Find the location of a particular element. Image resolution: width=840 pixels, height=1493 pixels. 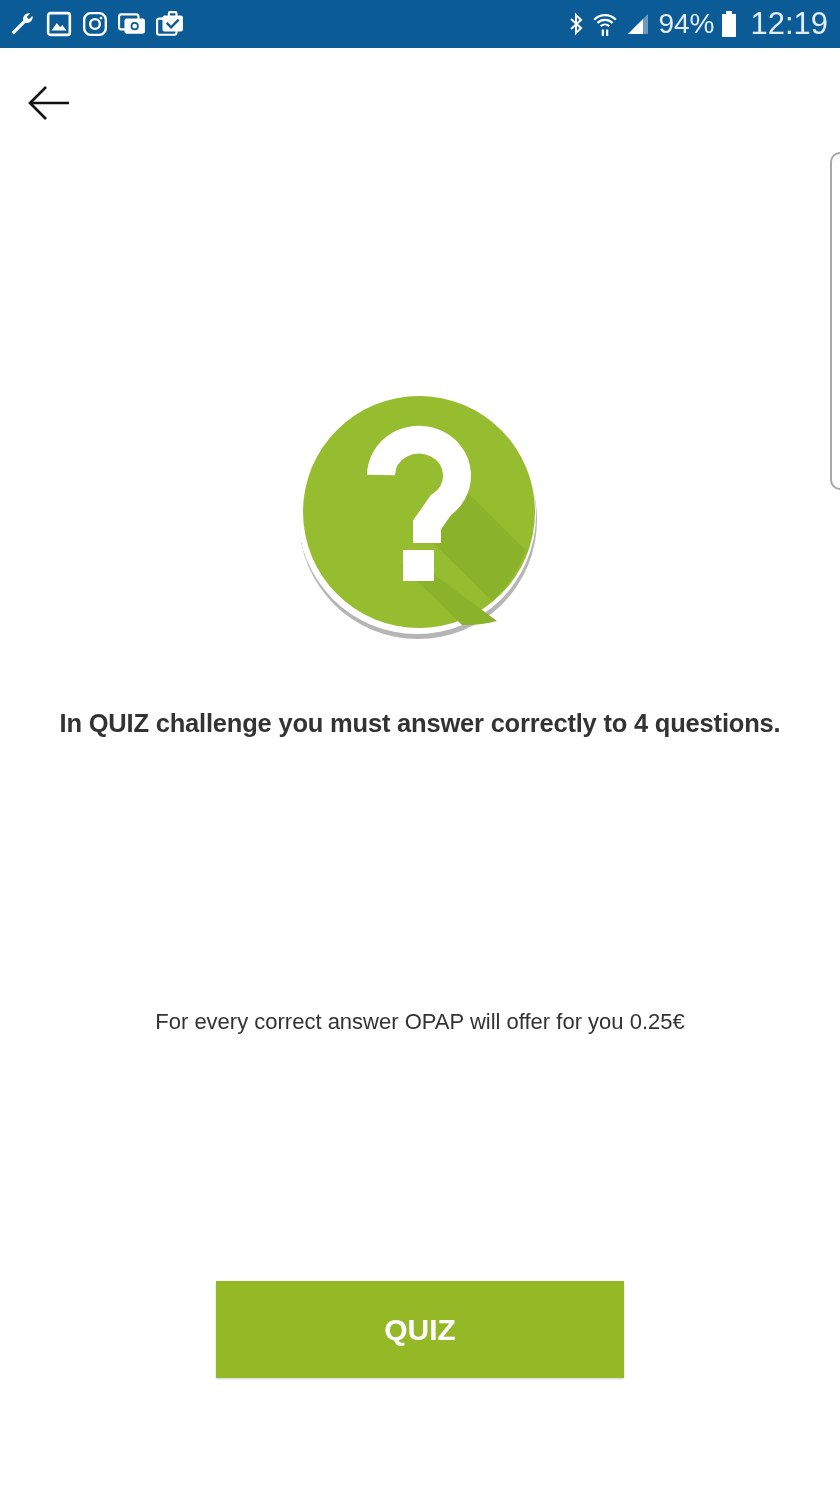

battery-icon is located at coordinates (729, 24).